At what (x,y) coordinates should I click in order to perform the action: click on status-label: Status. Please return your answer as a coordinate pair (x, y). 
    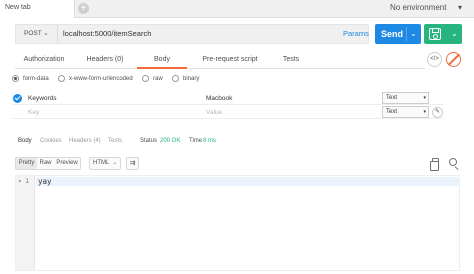
    Looking at the image, I should click on (149, 141).